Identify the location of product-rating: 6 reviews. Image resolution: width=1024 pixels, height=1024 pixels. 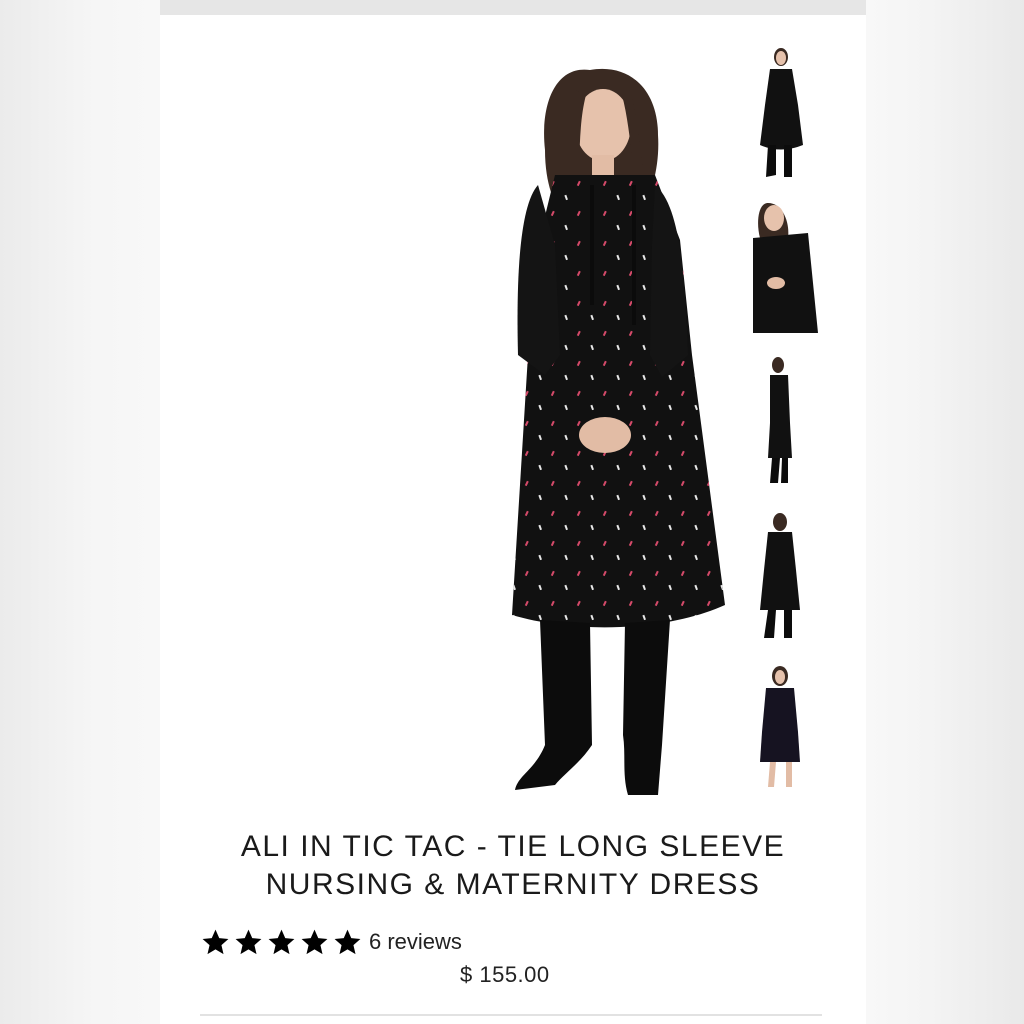
(331, 942).